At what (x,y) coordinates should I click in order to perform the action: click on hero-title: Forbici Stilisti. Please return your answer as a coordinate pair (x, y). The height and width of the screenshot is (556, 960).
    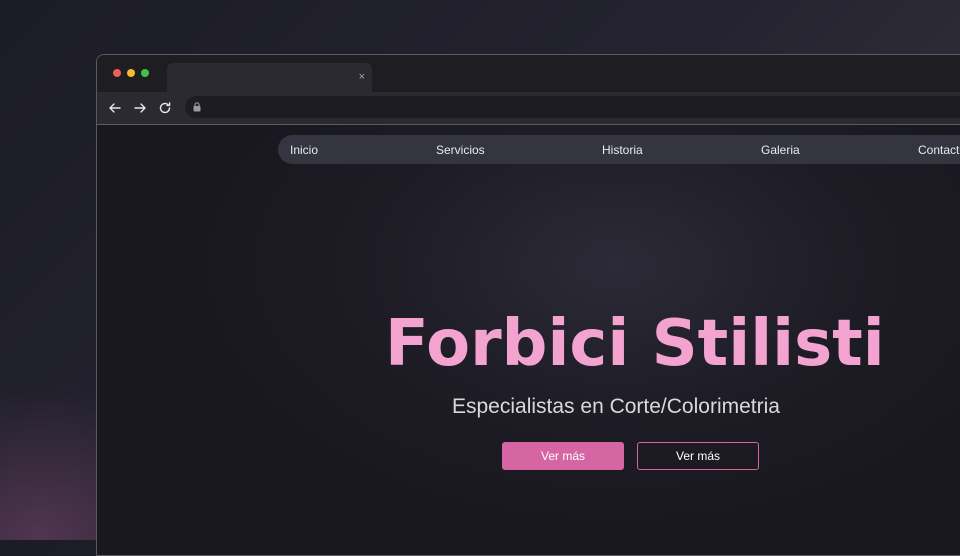
    Looking at the image, I should click on (635, 344).